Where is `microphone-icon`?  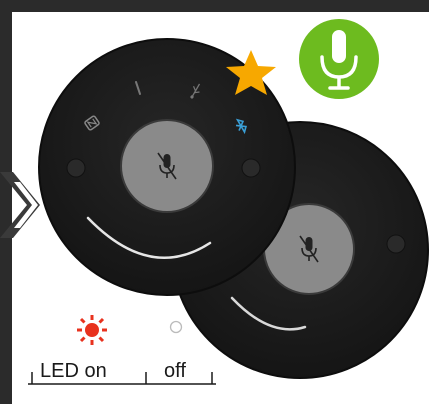
microphone-icon is located at coordinates (339, 59).